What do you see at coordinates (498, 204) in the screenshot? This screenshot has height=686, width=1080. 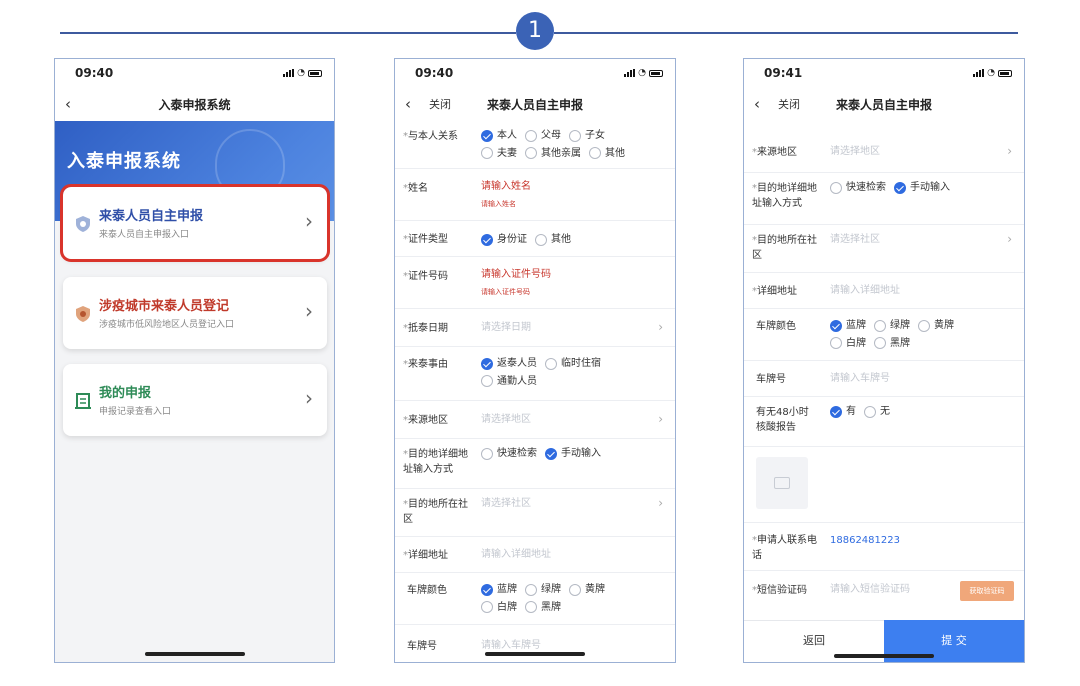 I see `validation-hint: 请输入姓名` at bounding box center [498, 204].